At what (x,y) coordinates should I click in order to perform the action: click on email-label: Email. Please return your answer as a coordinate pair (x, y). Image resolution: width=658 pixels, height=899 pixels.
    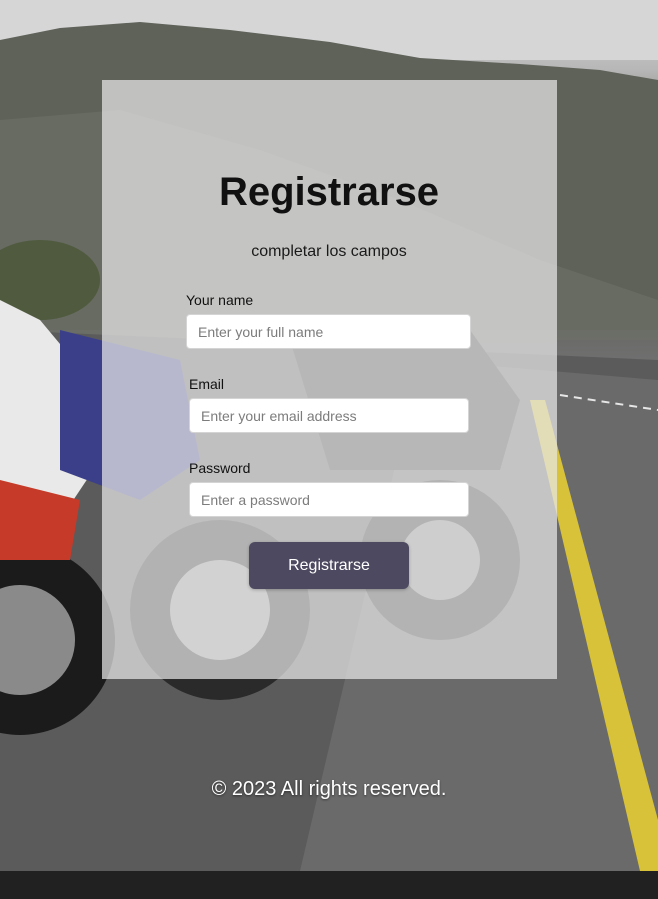
    Looking at the image, I should click on (207, 384).